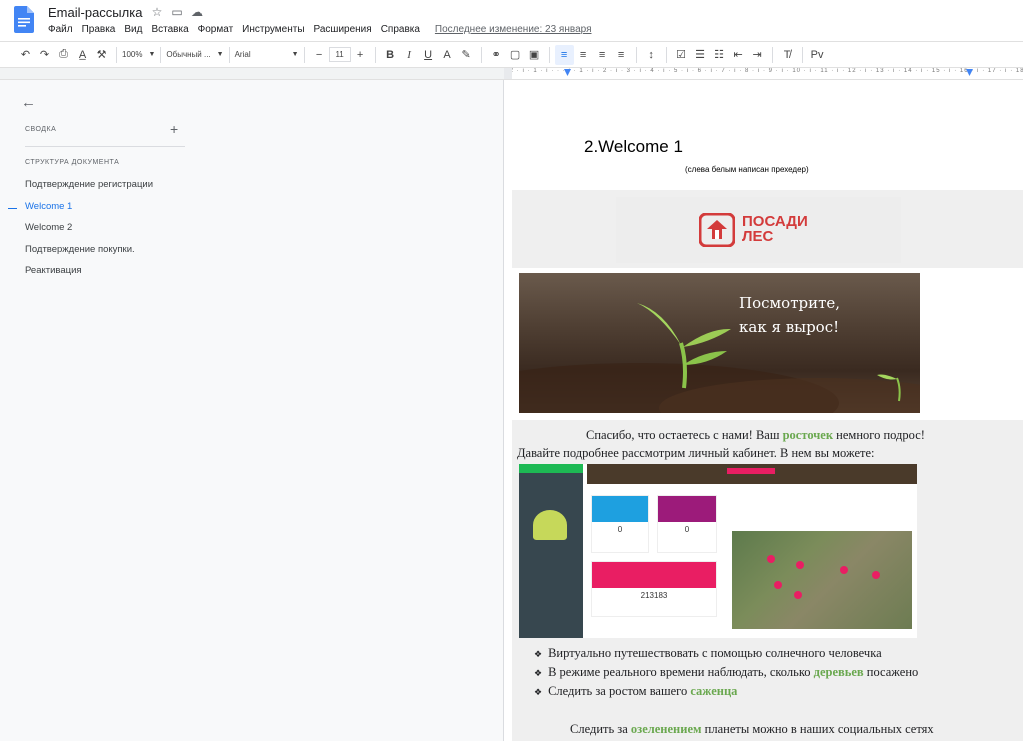  Describe the element at coordinates (24, 19) in the screenshot. I see `docs-logo-icon` at that location.